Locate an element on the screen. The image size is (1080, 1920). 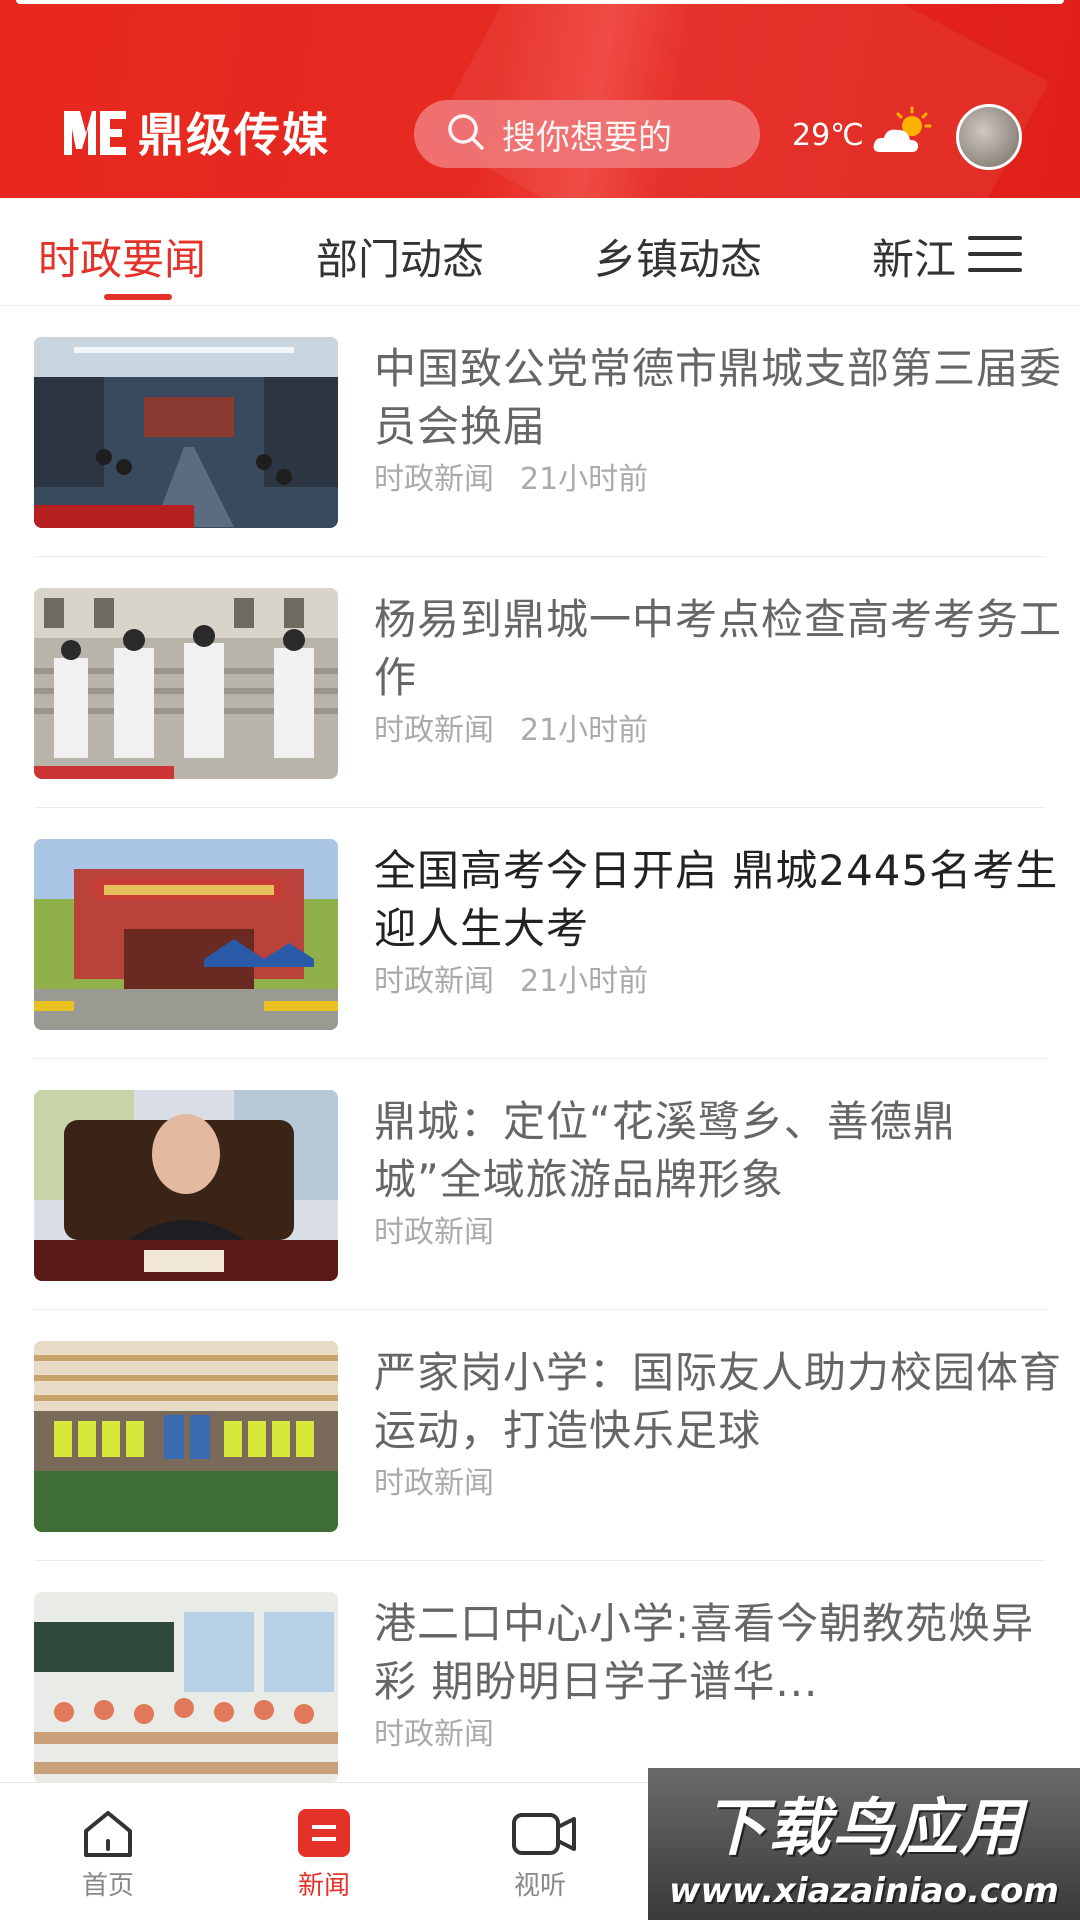
app-header: 鼎级传媒 搜你想要的 29℃ is located at coordinates (540, 99).